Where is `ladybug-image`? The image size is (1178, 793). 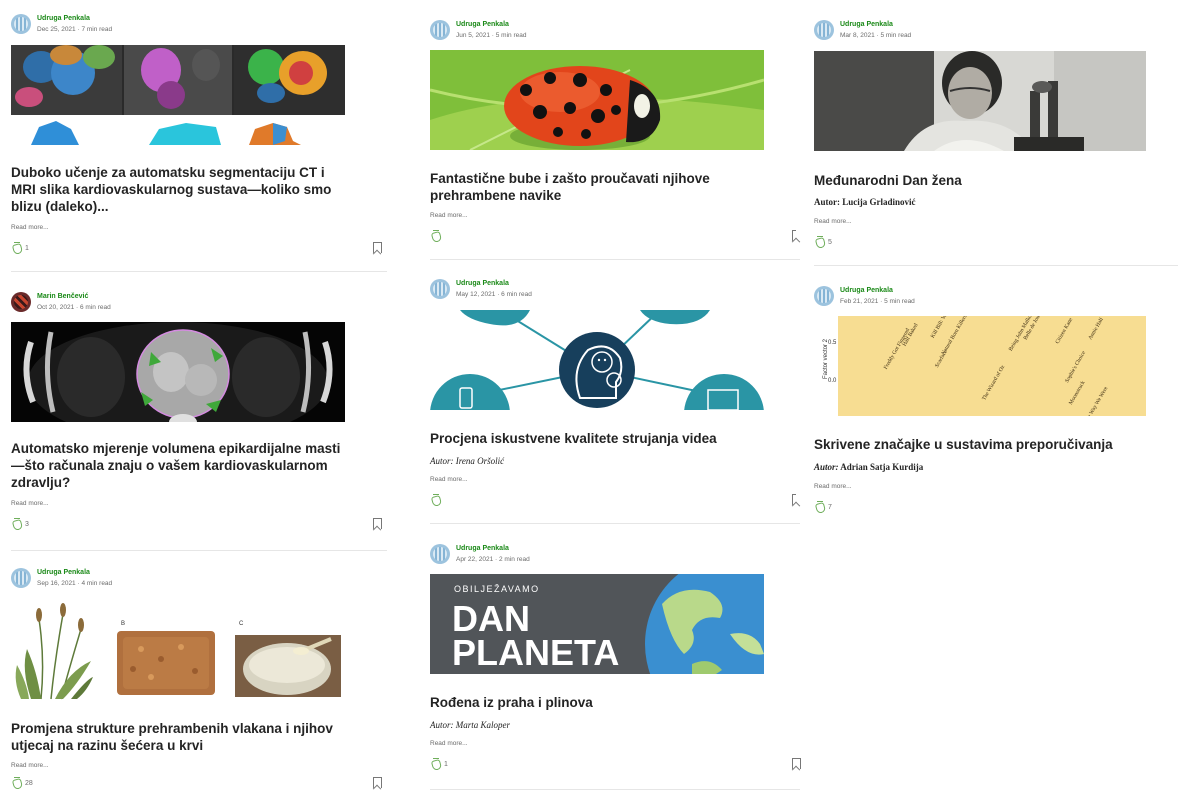 ladybug-image is located at coordinates (597, 100).